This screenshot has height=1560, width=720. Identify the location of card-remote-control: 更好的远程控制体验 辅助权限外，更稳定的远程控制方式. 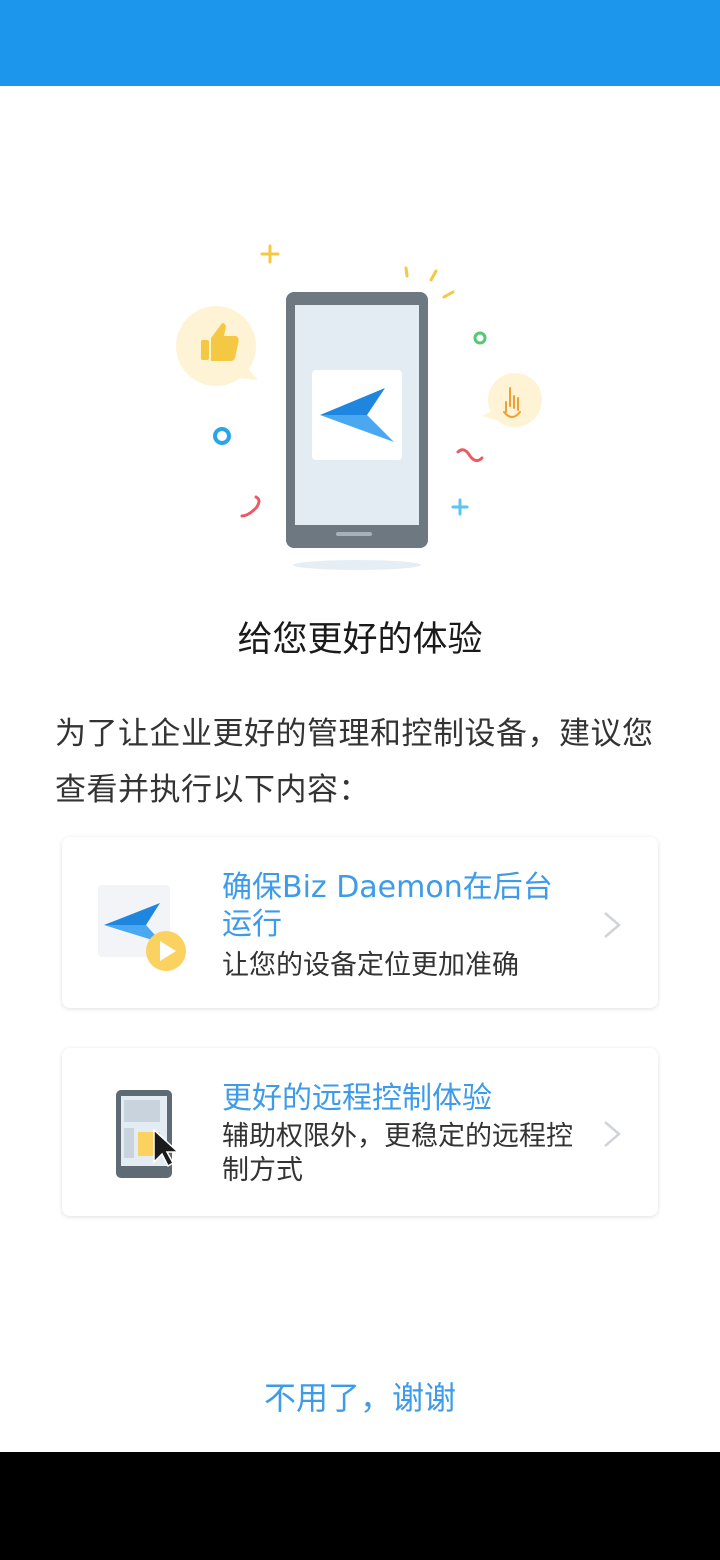
(360, 1132).